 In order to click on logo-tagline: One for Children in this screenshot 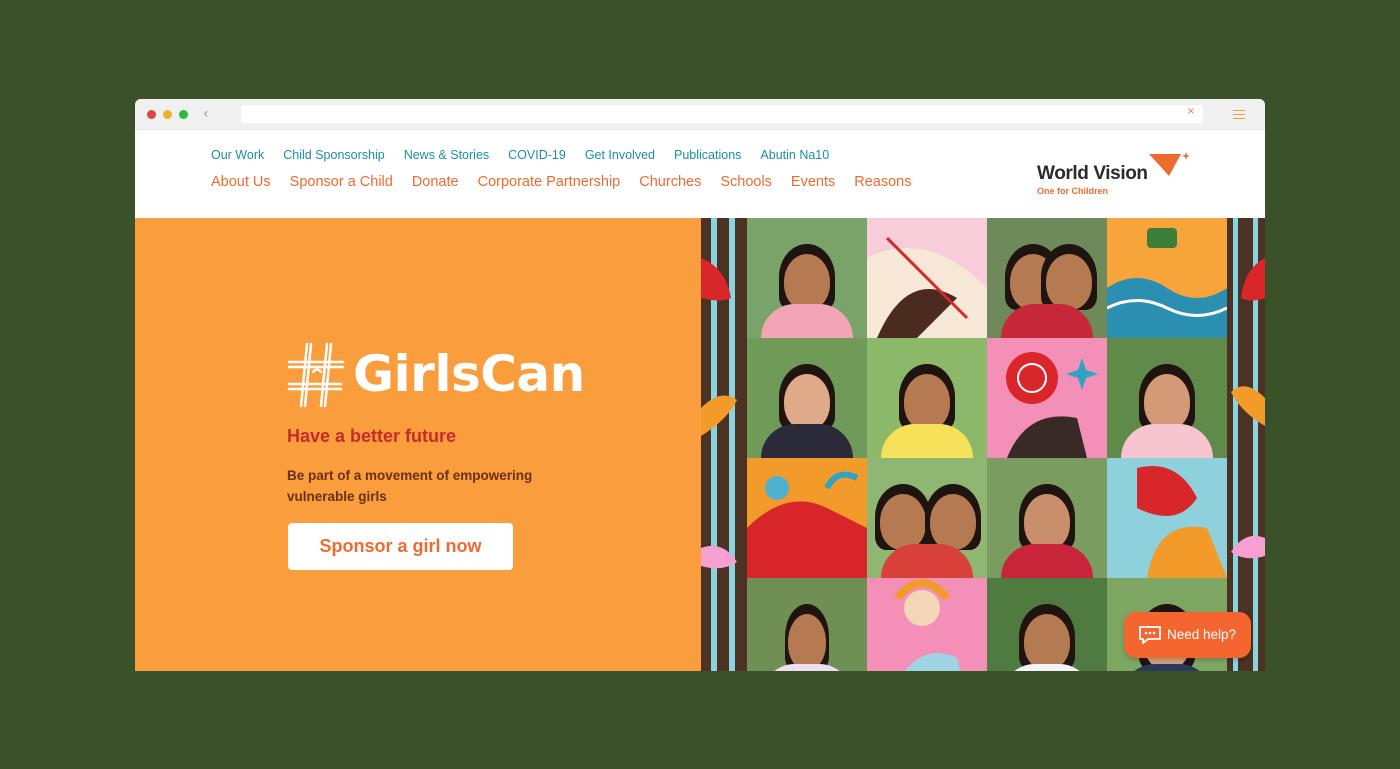, I will do `click(1073, 191)`.